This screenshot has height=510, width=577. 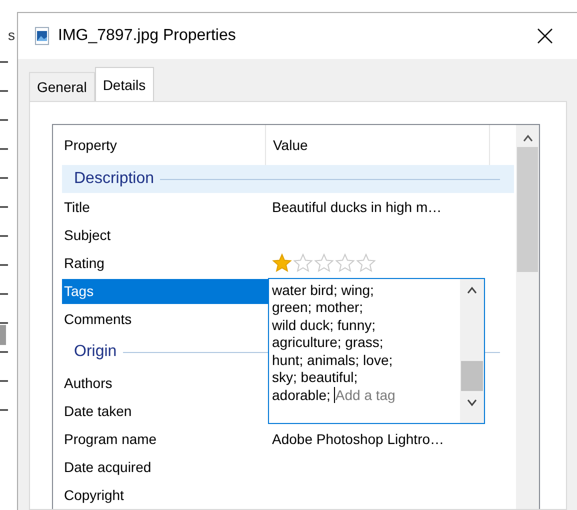 I want to click on tab: General, so click(x=62, y=86).